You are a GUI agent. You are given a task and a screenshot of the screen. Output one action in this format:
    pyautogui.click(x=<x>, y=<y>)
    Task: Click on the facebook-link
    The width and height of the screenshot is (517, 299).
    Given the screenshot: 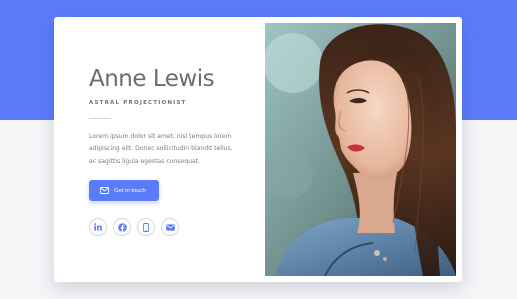 What is the action you would take?
    pyautogui.click(x=122, y=227)
    